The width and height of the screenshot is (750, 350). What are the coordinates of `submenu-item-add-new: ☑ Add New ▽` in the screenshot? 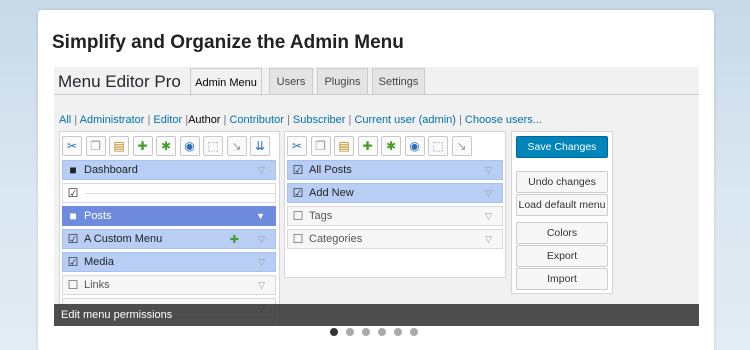 It's located at (395, 193).